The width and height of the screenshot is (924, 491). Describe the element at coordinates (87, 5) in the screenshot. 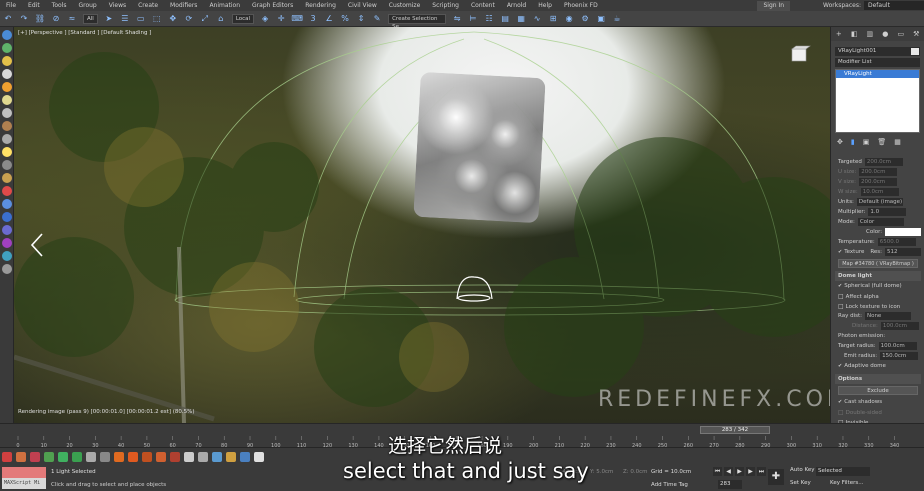

I see `menu-group: Group` at that location.